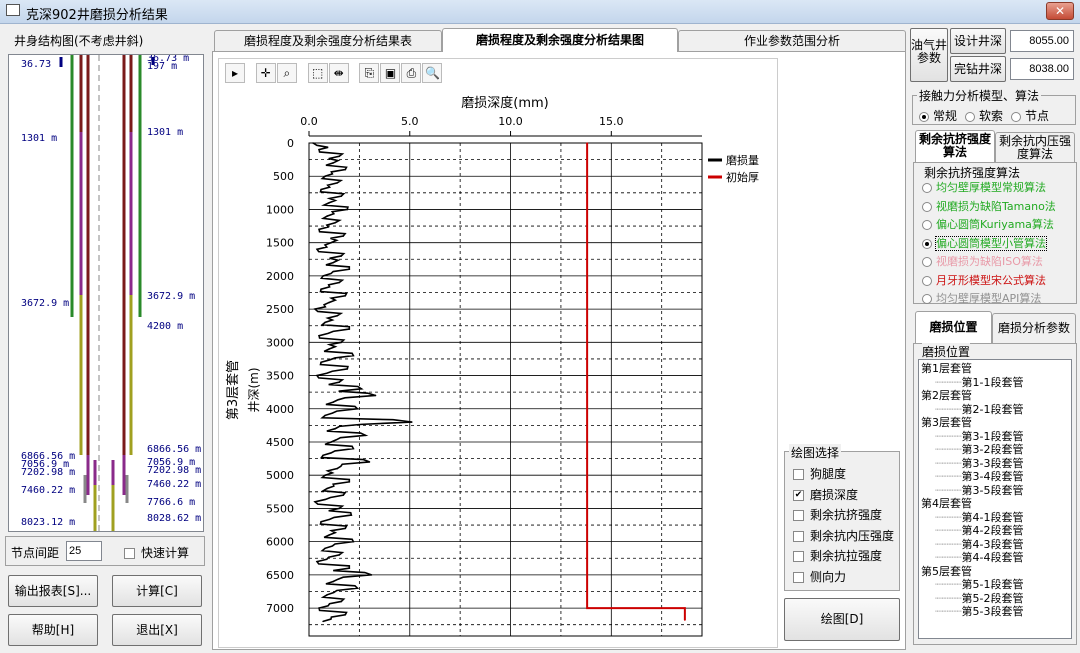 The image size is (1080, 653). I want to click on chart-title: 磨损深度(mm), so click(504, 103).